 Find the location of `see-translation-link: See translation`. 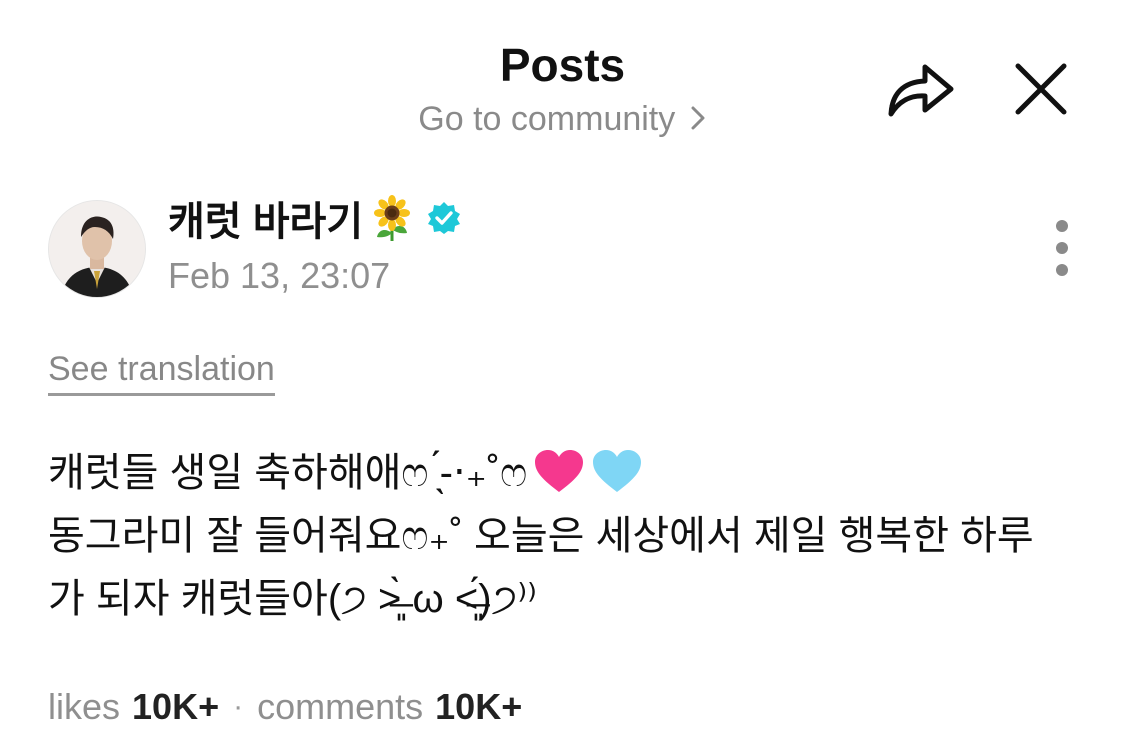

see-translation-link: See translation is located at coordinates (161, 373).